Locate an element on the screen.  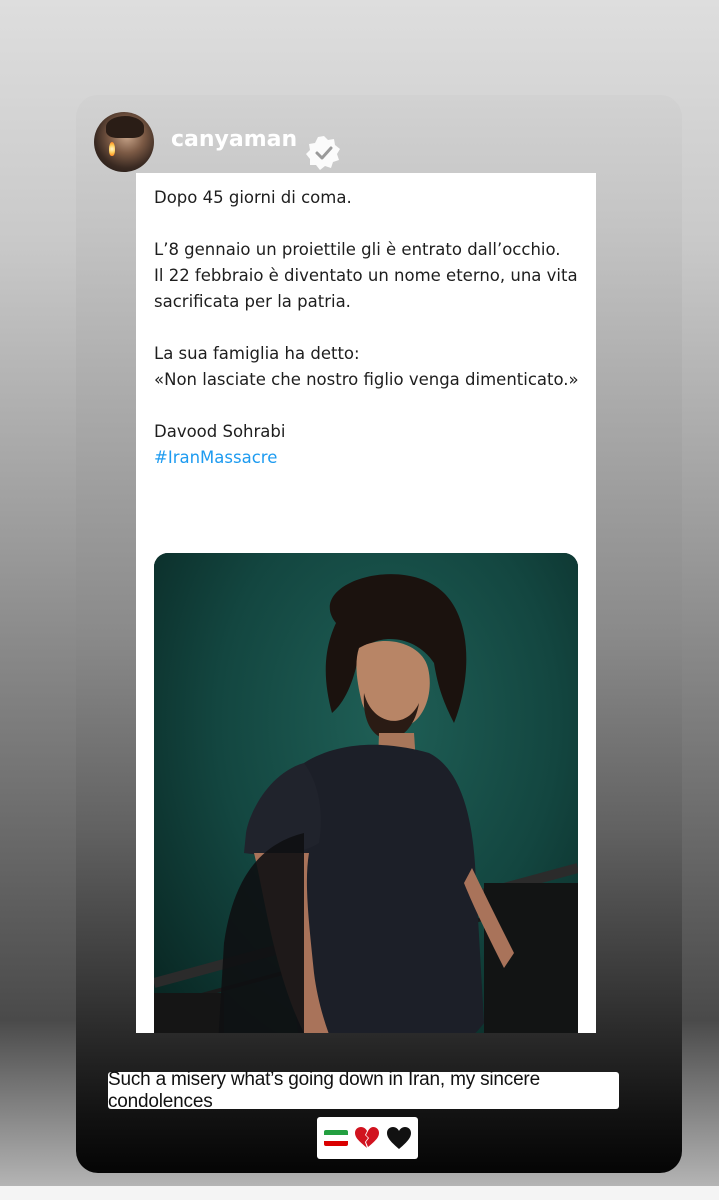
broken-heart-icon is located at coordinates (366, 1137).